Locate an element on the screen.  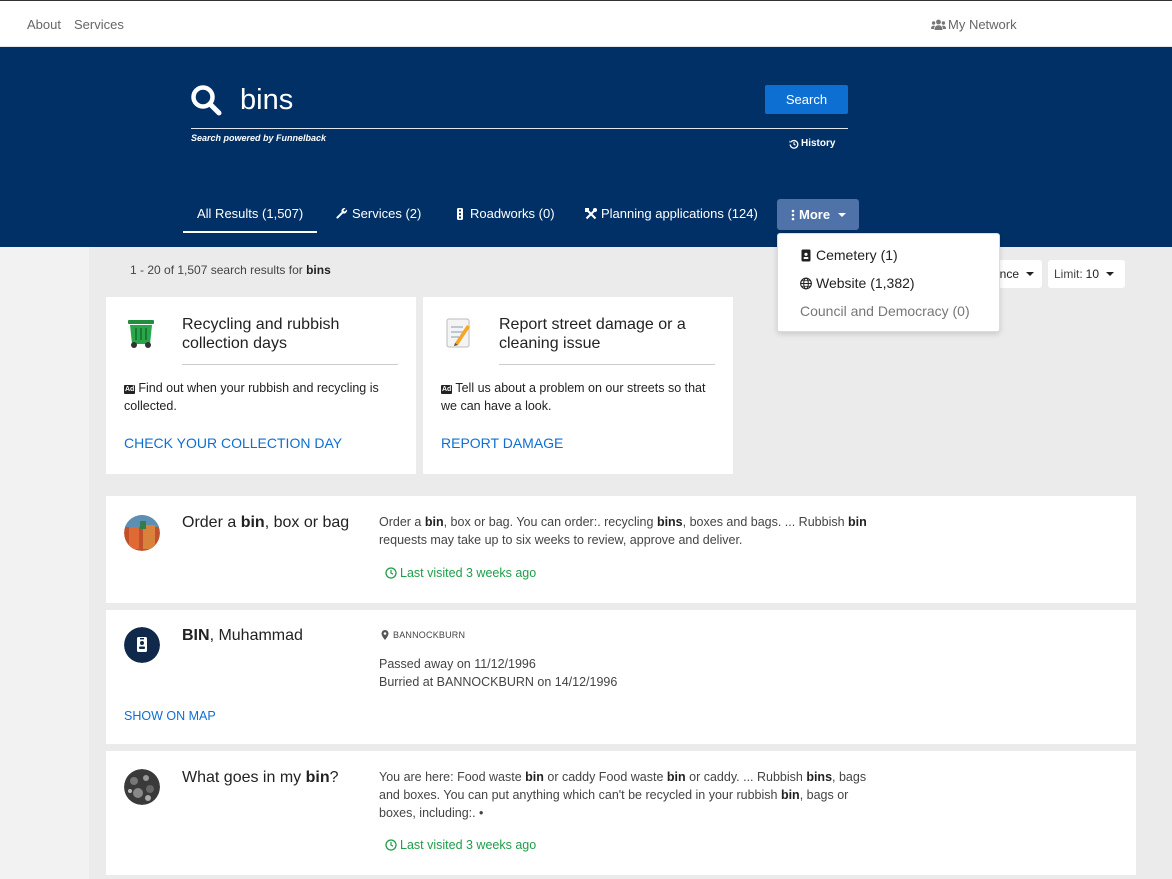
tab-more-dropdown: More is located at coordinates (818, 214).